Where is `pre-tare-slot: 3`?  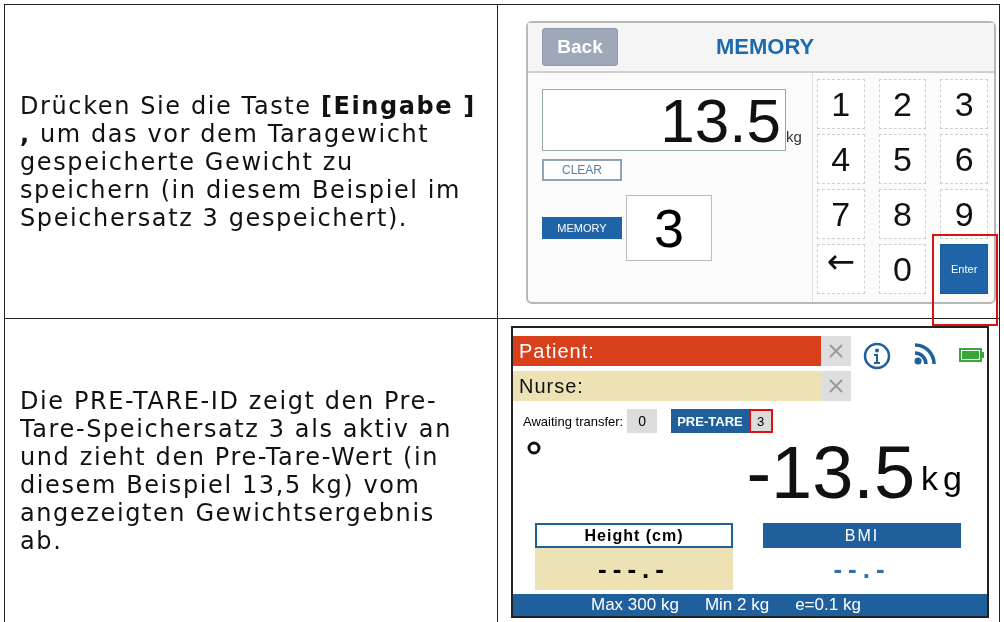
pre-tare-slot: 3 is located at coordinates (760, 421).